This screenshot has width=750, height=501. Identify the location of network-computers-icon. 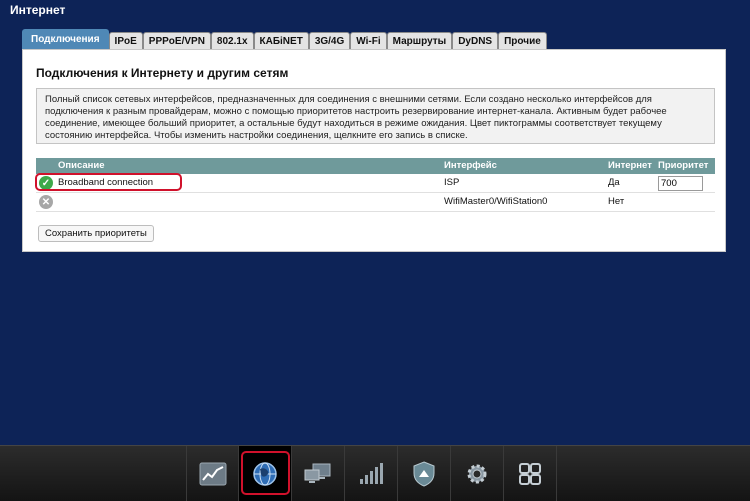
(317, 473).